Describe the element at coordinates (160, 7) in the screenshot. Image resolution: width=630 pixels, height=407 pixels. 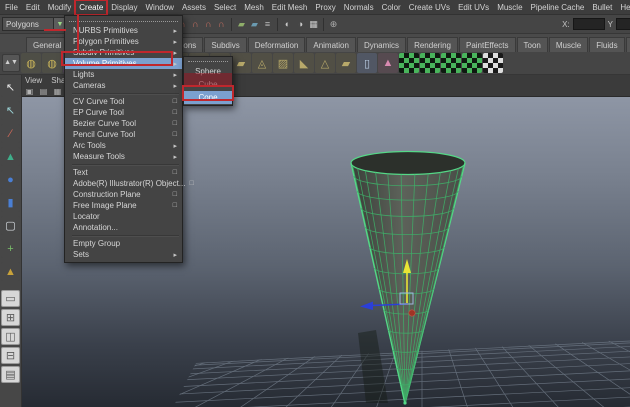
I see `menu-item: Window` at that location.